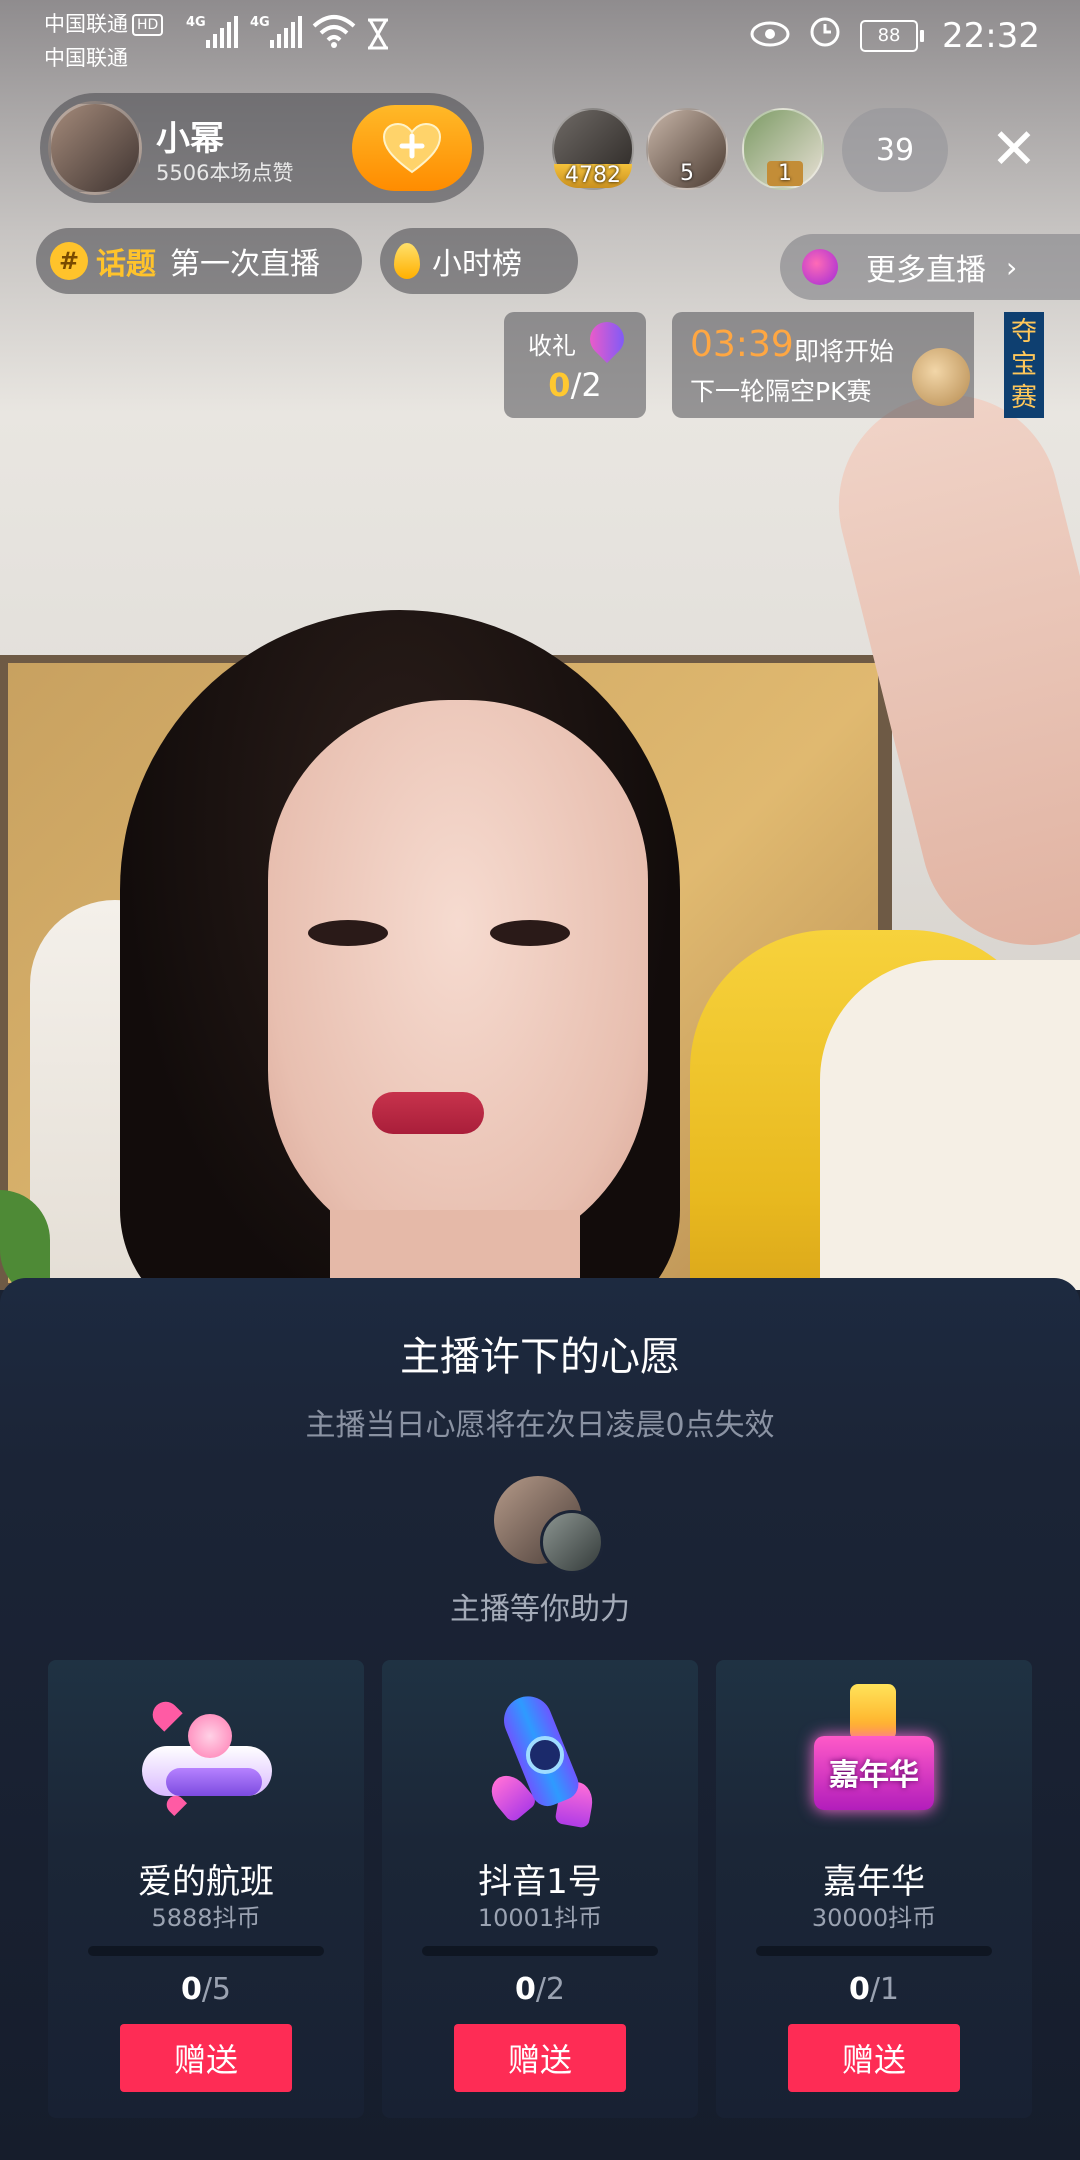  Describe the element at coordinates (206, 1754) in the screenshot. I see `plane-gift-icon` at that location.